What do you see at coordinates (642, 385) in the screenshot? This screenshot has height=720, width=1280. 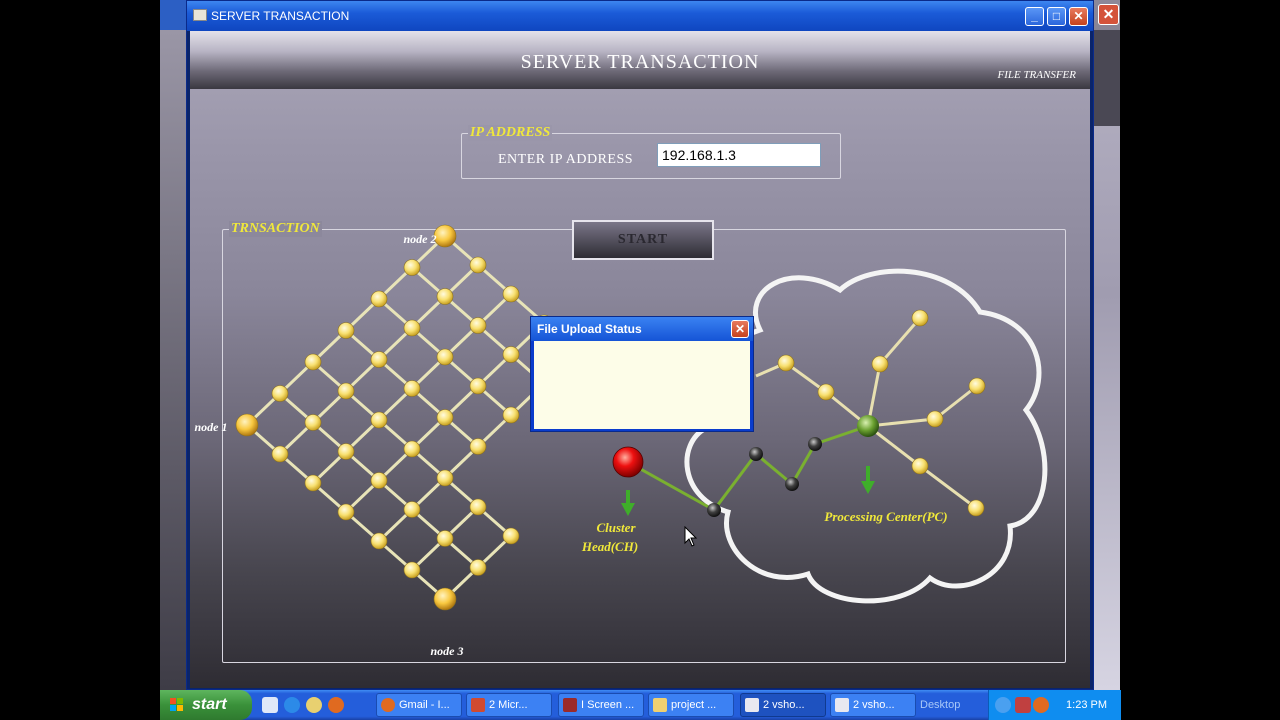 I see `dialog-body` at bounding box center [642, 385].